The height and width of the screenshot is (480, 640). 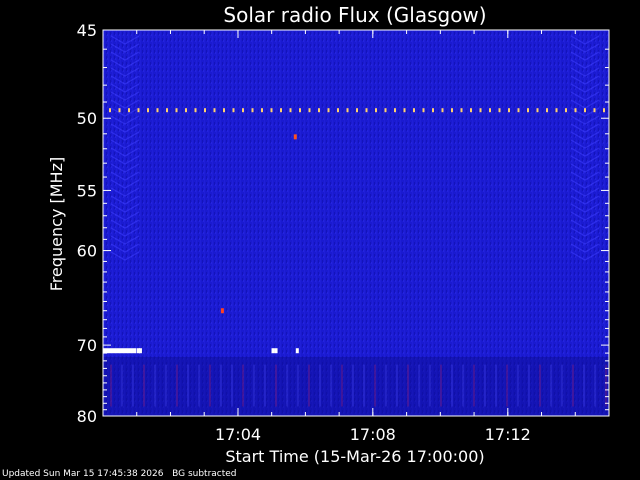 I want to click on feature-bar, so click(x=120, y=351).